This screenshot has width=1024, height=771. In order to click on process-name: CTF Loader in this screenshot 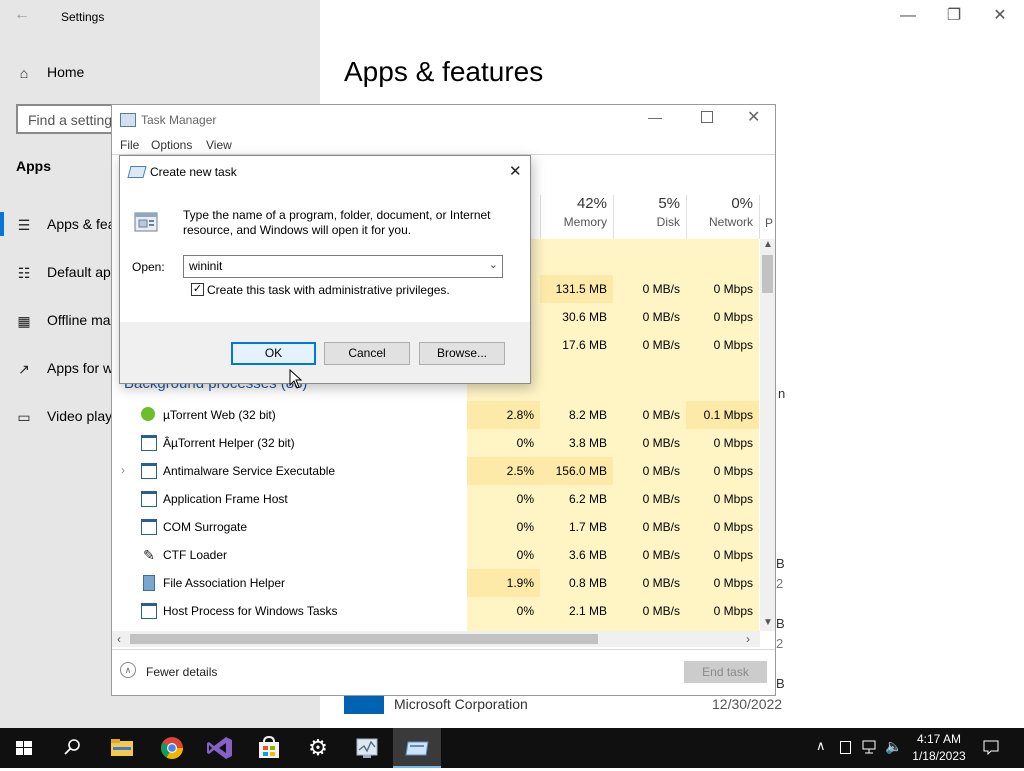, I will do `click(195, 555)`.